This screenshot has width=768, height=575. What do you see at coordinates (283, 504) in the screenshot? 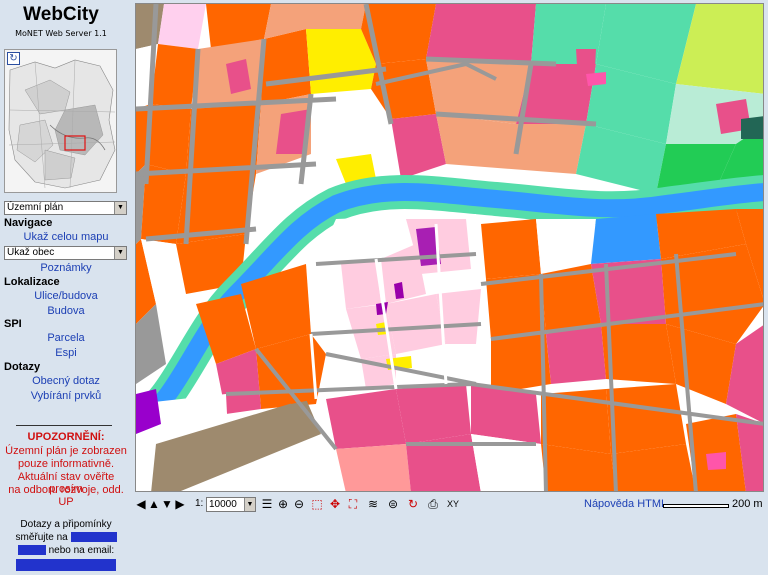
I see `zoom-in-icon: ⊕` at bounding box center [283, 504].